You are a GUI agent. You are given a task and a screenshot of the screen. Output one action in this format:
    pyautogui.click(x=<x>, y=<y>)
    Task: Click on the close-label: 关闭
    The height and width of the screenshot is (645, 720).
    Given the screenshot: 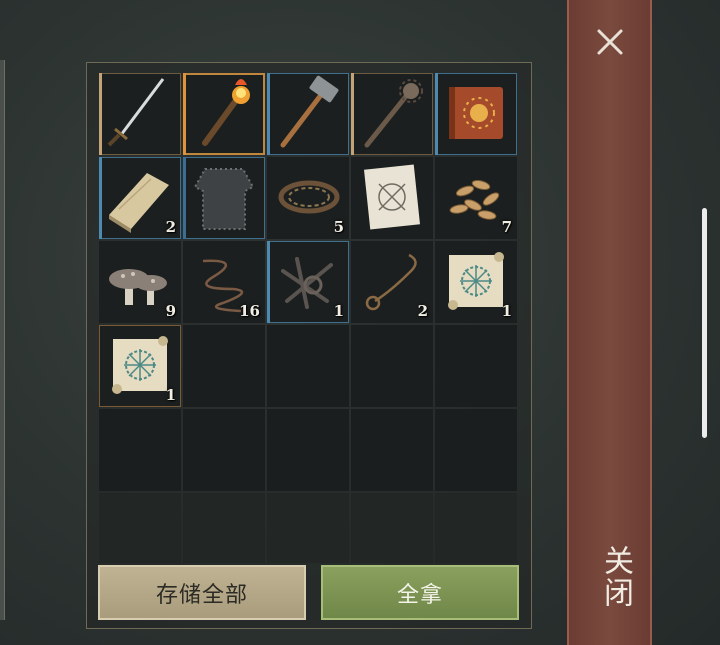 What is the action you would take?
    pyautogui.click(x=612, y=577)
    